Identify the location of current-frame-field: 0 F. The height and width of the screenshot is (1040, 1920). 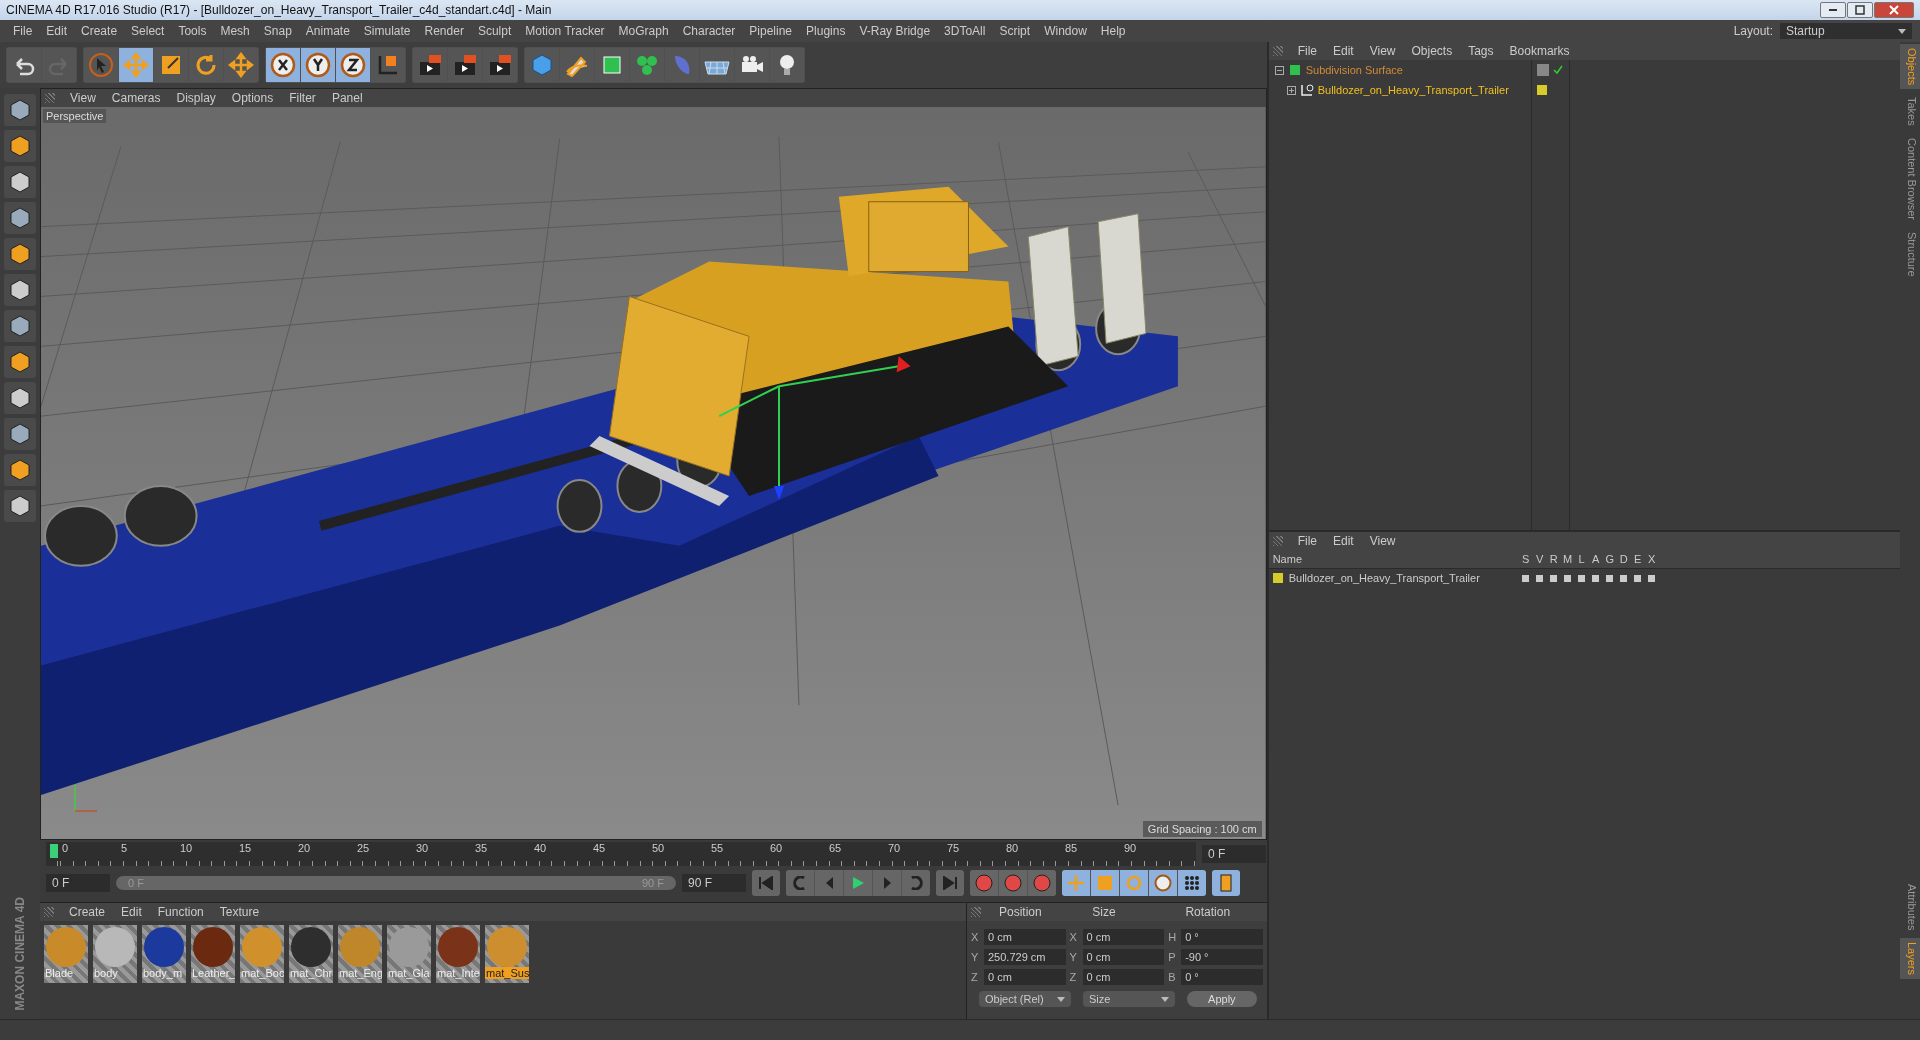
(1234, 854).